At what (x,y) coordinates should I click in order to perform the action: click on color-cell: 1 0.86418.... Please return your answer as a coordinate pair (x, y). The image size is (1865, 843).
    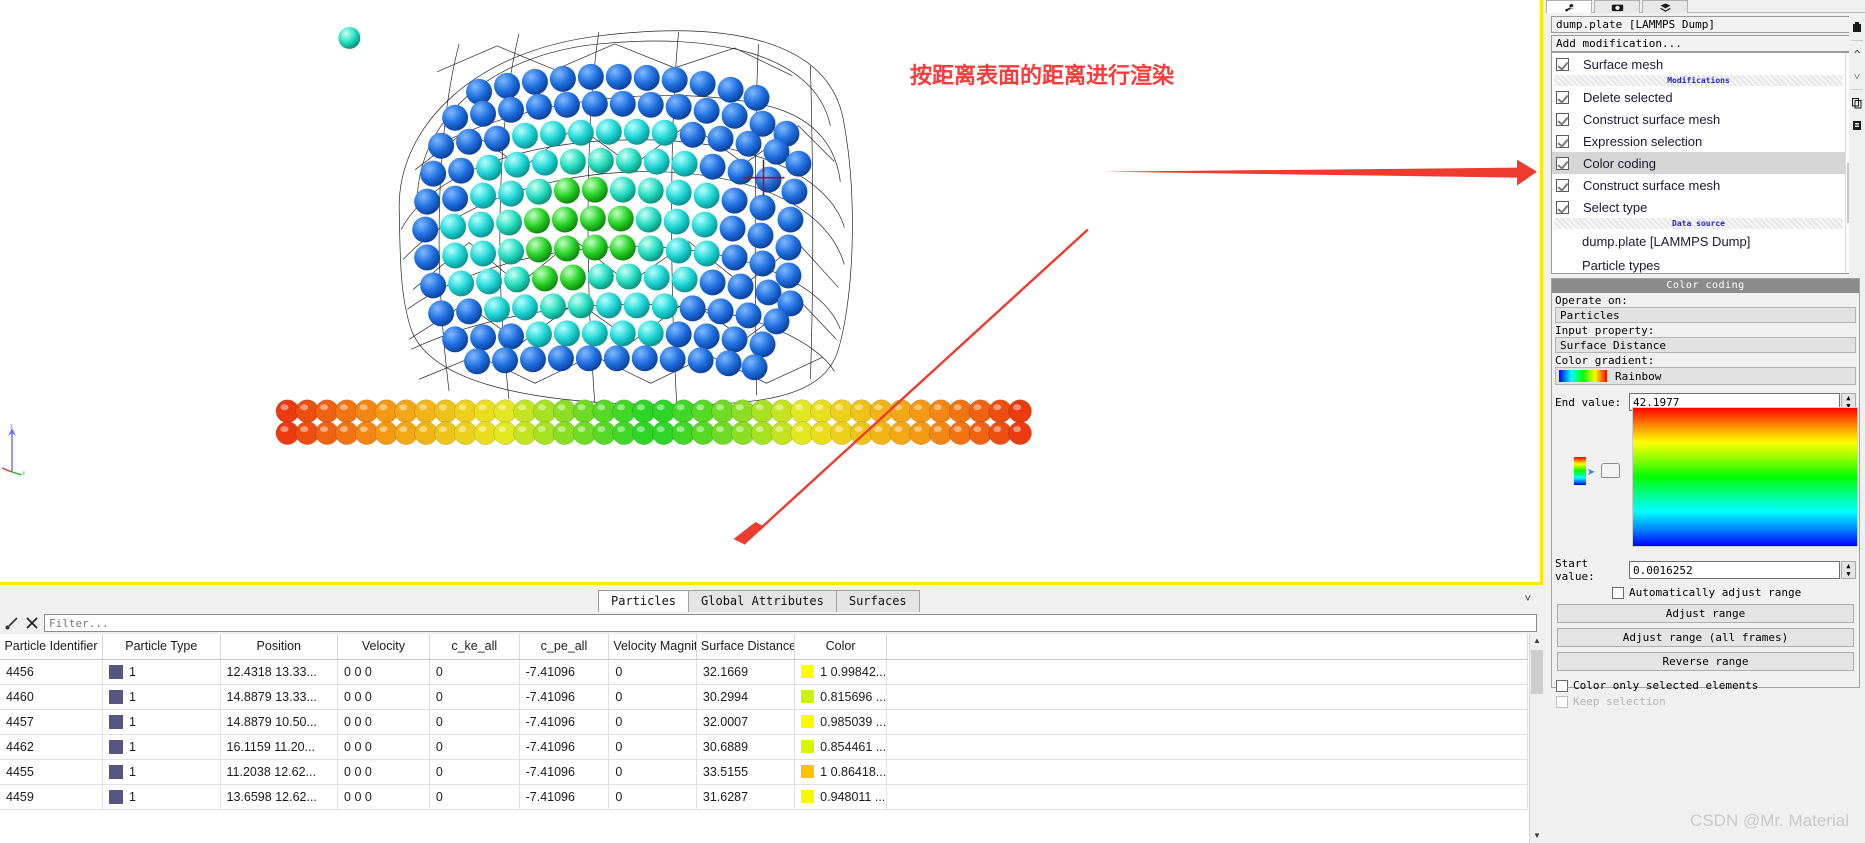
    Looking at the image, I should click on (841, 772).